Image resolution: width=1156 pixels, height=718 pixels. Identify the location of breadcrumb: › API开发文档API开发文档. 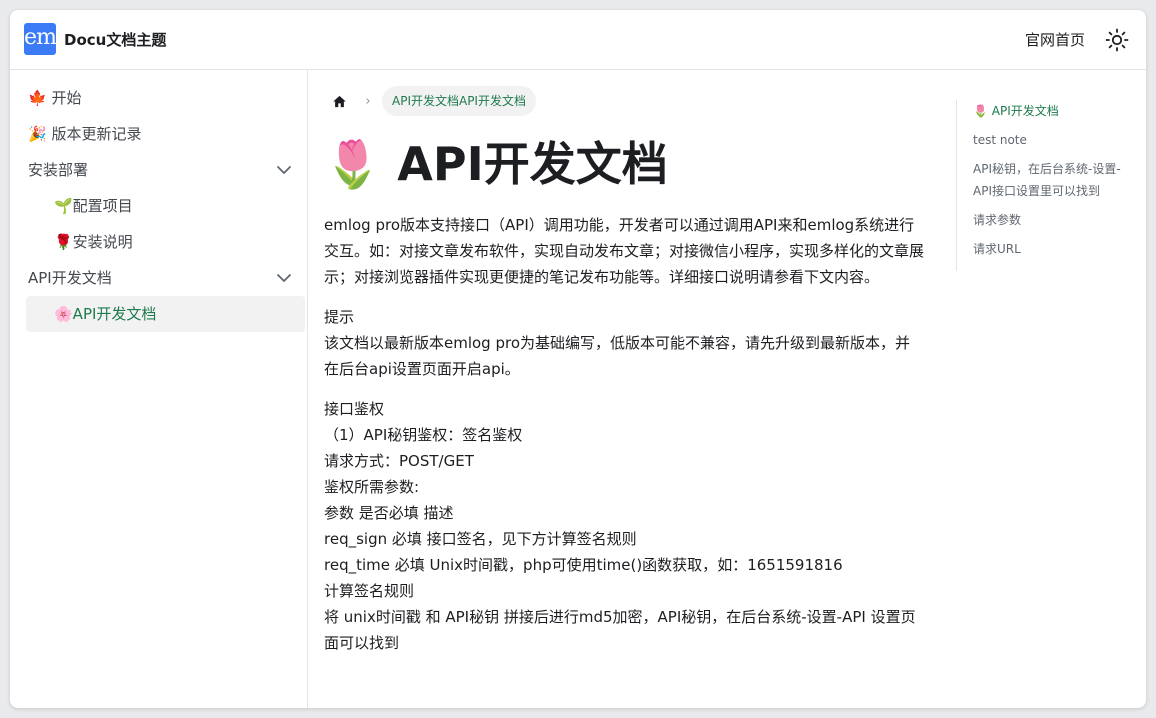
(430, 101).